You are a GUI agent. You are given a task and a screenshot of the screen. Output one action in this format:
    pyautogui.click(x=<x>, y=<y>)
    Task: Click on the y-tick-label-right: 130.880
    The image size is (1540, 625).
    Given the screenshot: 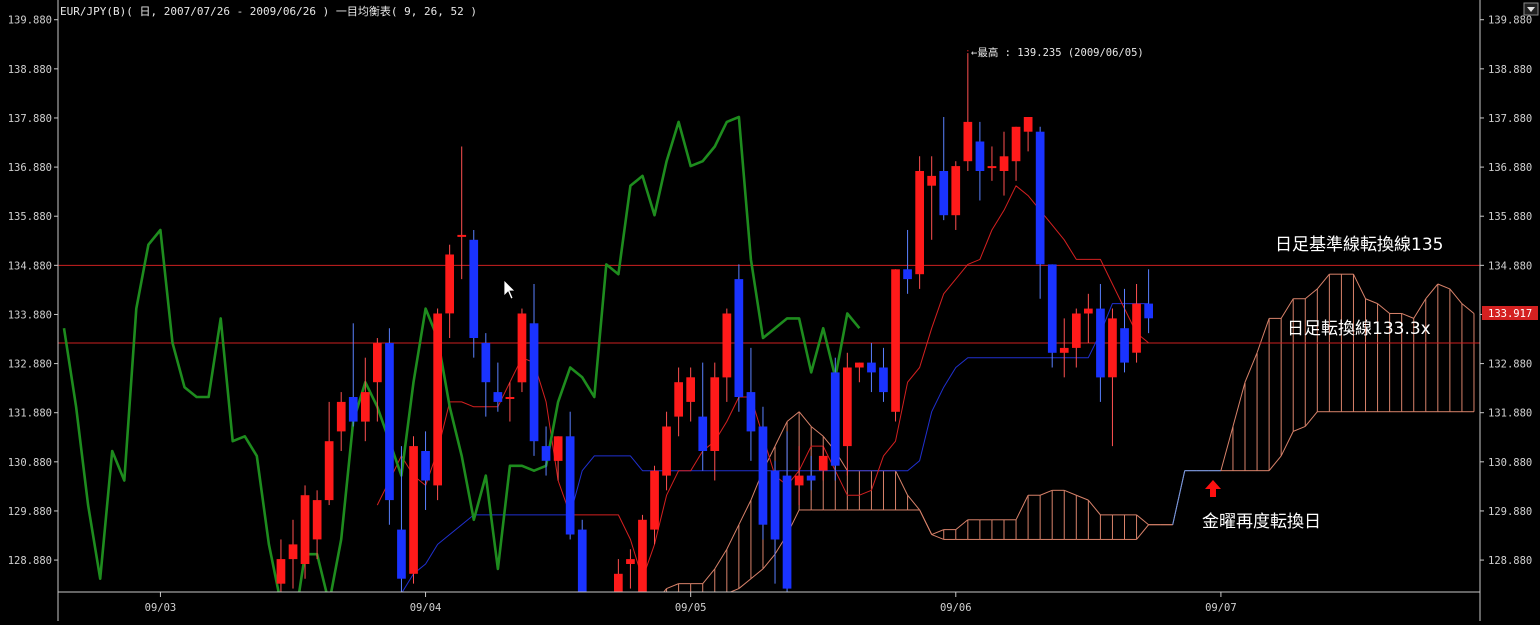 What is the action you would take?
    pyautogui.click(x=1510, y=463)
    